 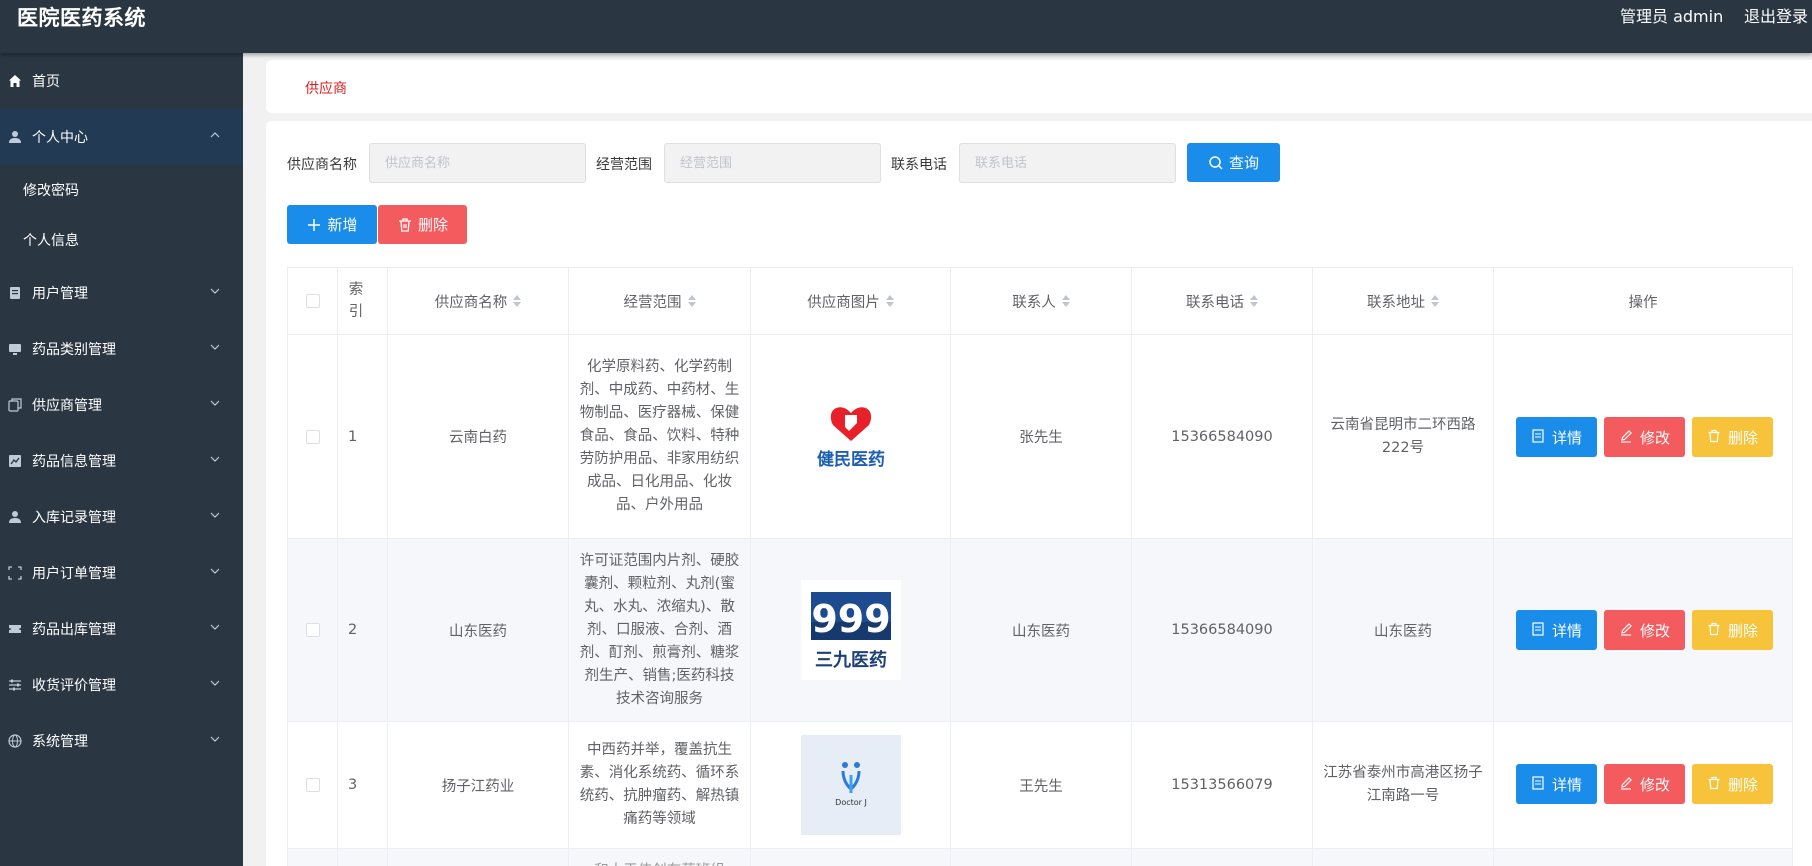 I want to click on detail-button-label: 详情, so click(x=1566, y=784).